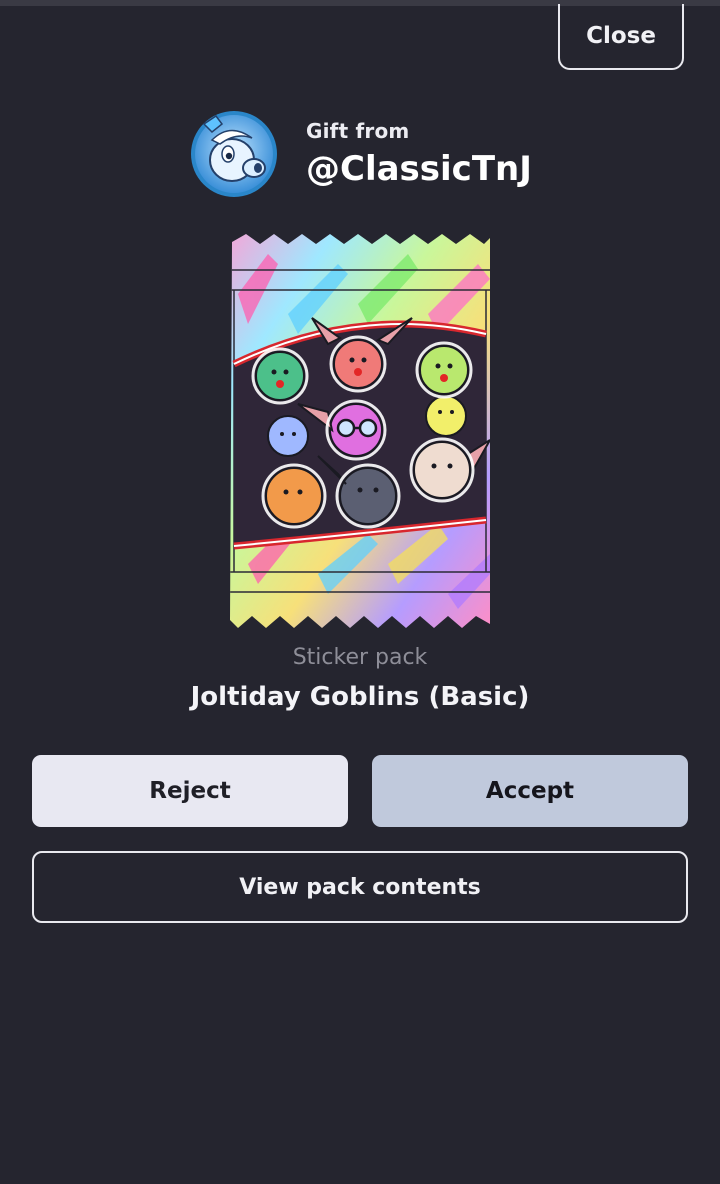 Image resolution: width=720 pixels, height=1184 pixels. I want to click on close-button: Close, so click(621, 37).